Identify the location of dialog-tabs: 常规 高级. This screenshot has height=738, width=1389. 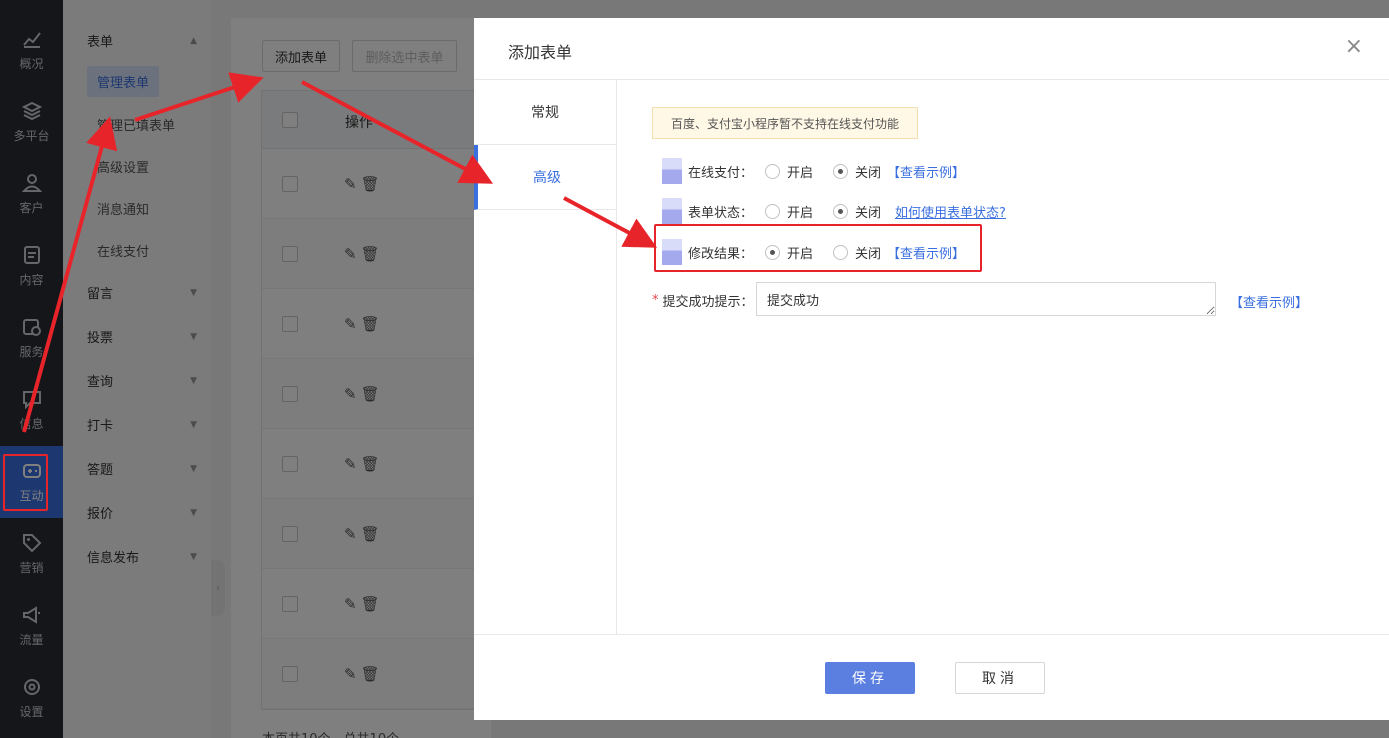
(545, 357).